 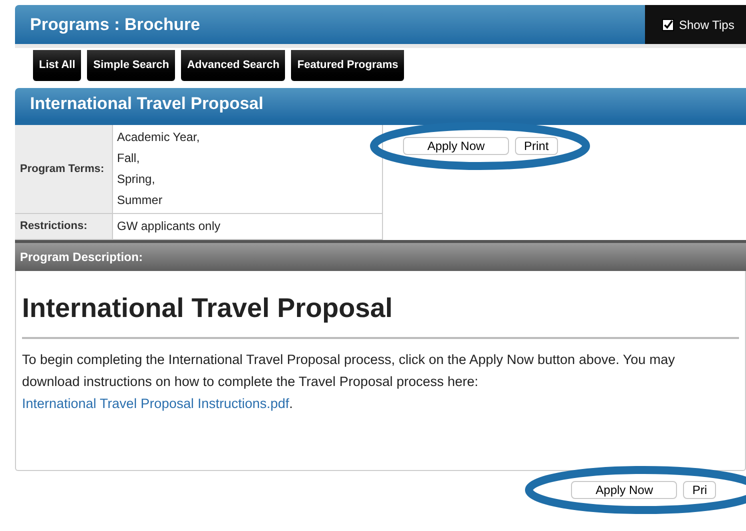 What do you see at coordinates (81, 257) in the screenshot?
I see `description-header-label: Program Description:` at bounding box center [81, 257].